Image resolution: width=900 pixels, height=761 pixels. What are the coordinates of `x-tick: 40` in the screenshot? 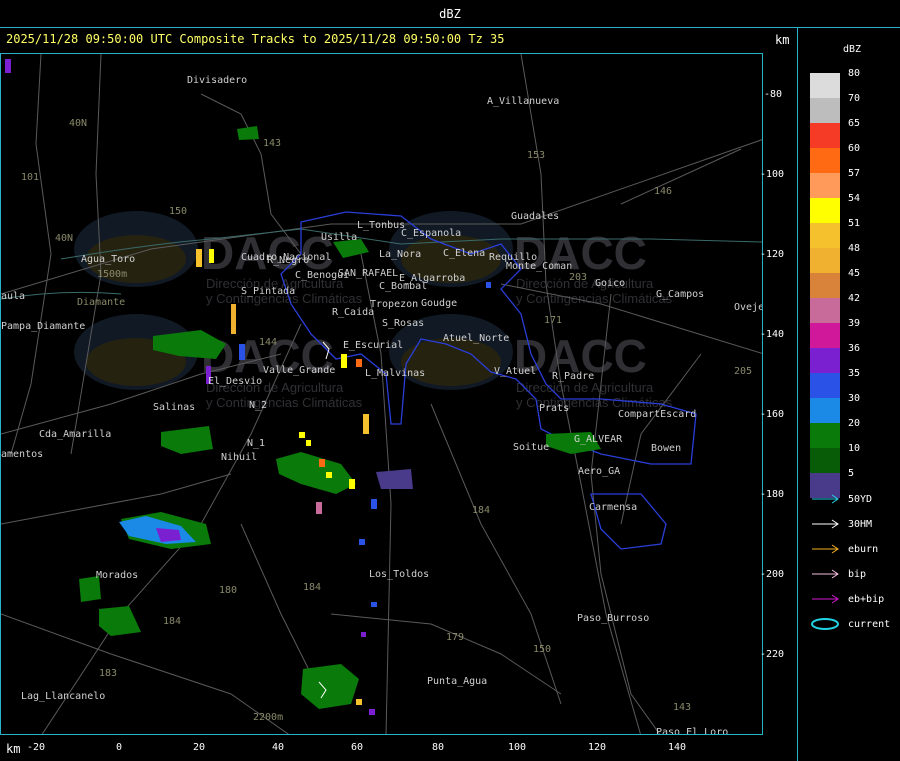 It's located at (278, 747).